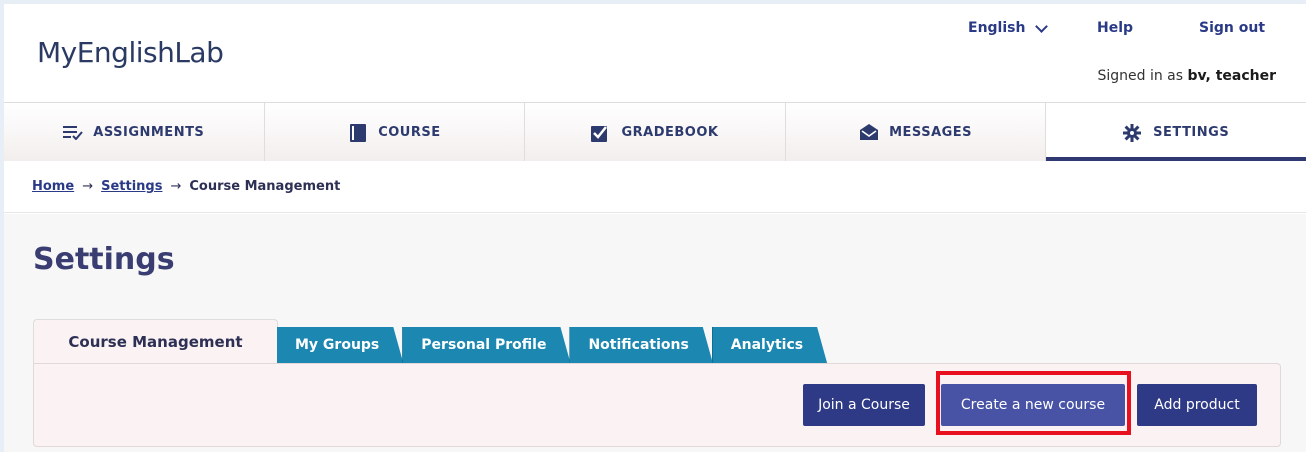 The height and width of the screenshot is (452, 1306). I want to click on sign-out-link: Sign out, so click(1232, 28).